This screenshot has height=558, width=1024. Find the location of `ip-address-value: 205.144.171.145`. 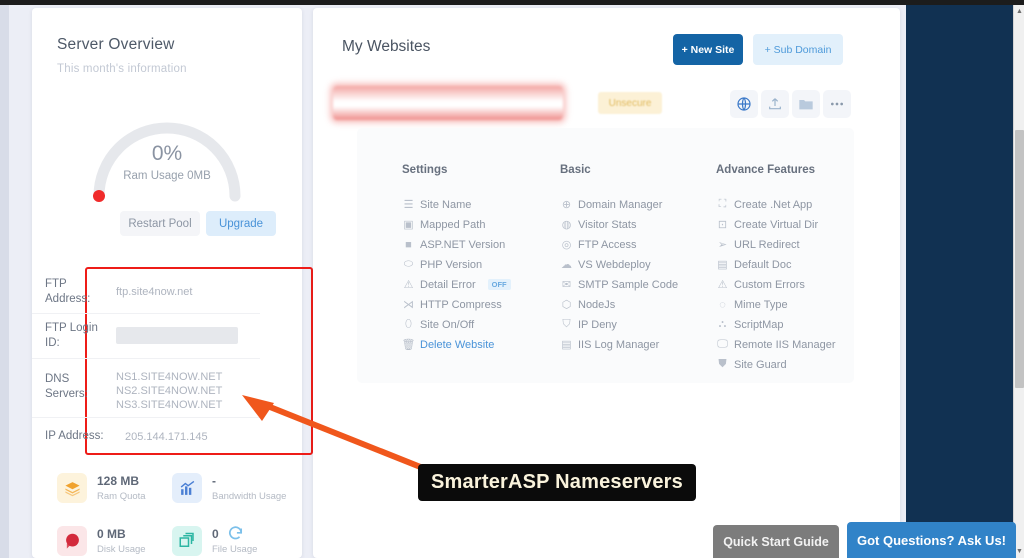

ip-address-value: 205.144.171.145 is located at coordinates (166, 437).